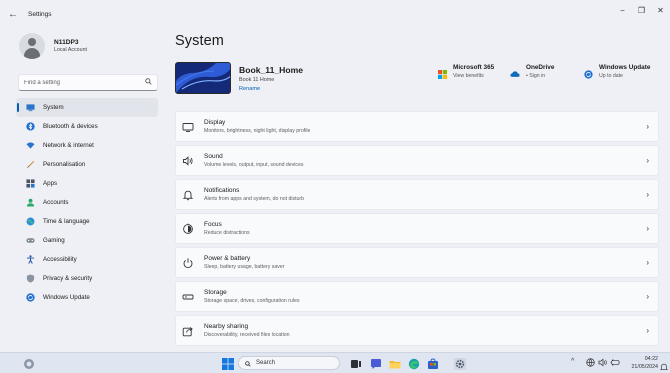 The width and height of the screenshot is (670, 373). I want to click on sidebar-item-label: Accounts, so click(56, 202).